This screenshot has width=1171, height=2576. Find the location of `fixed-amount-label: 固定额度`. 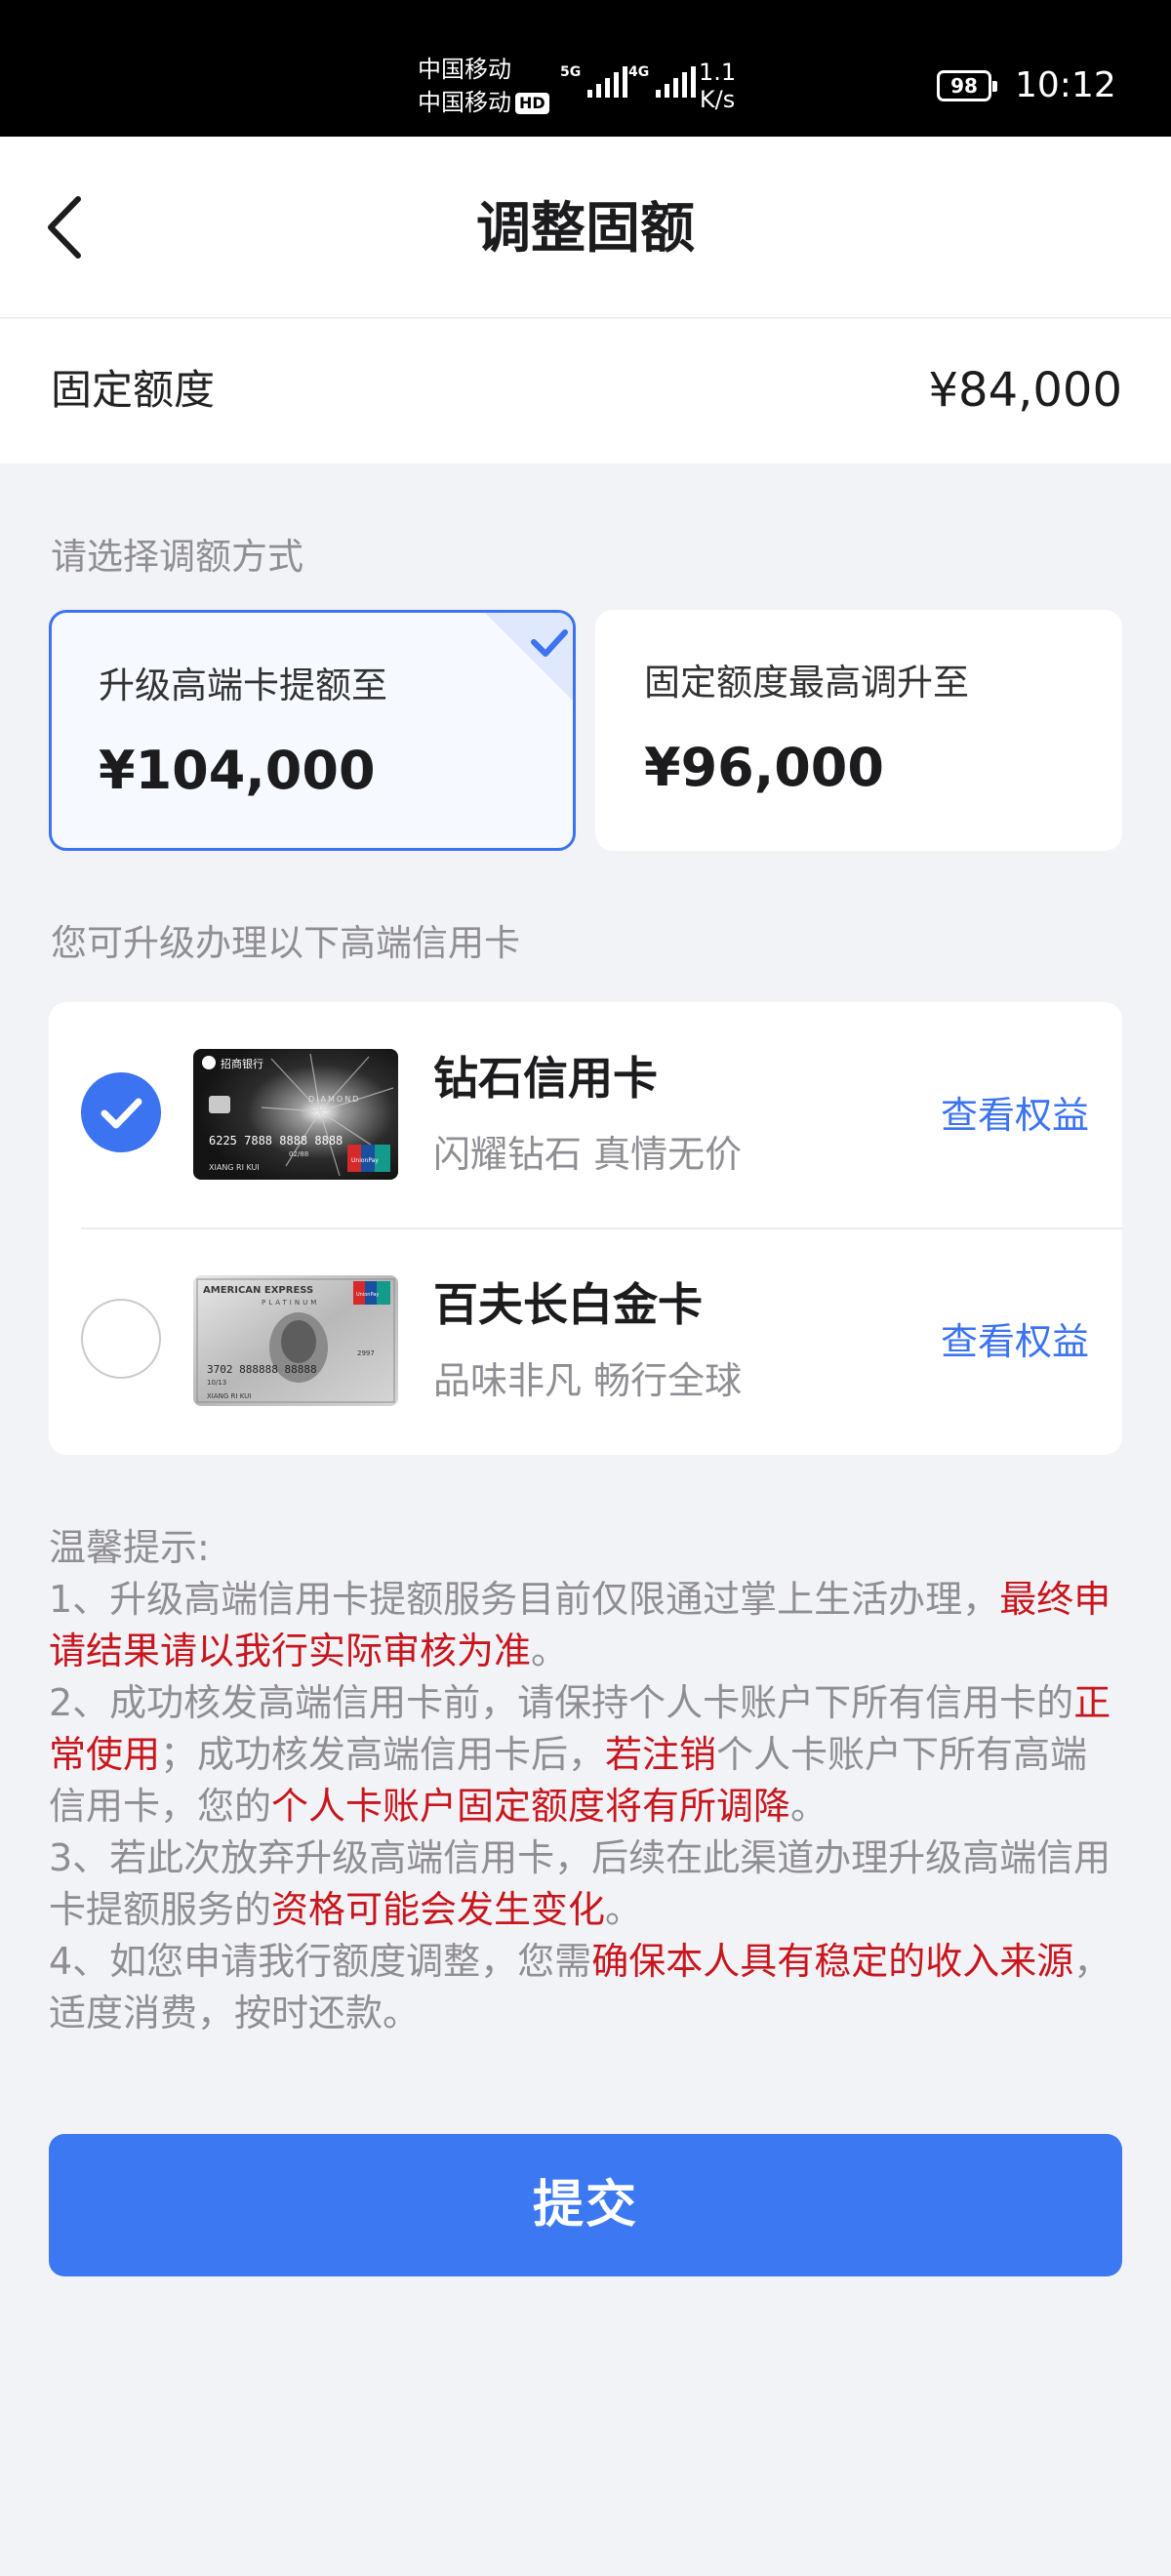

fixed-amount-label: 固定额度 is located at coordinates (133, 390).